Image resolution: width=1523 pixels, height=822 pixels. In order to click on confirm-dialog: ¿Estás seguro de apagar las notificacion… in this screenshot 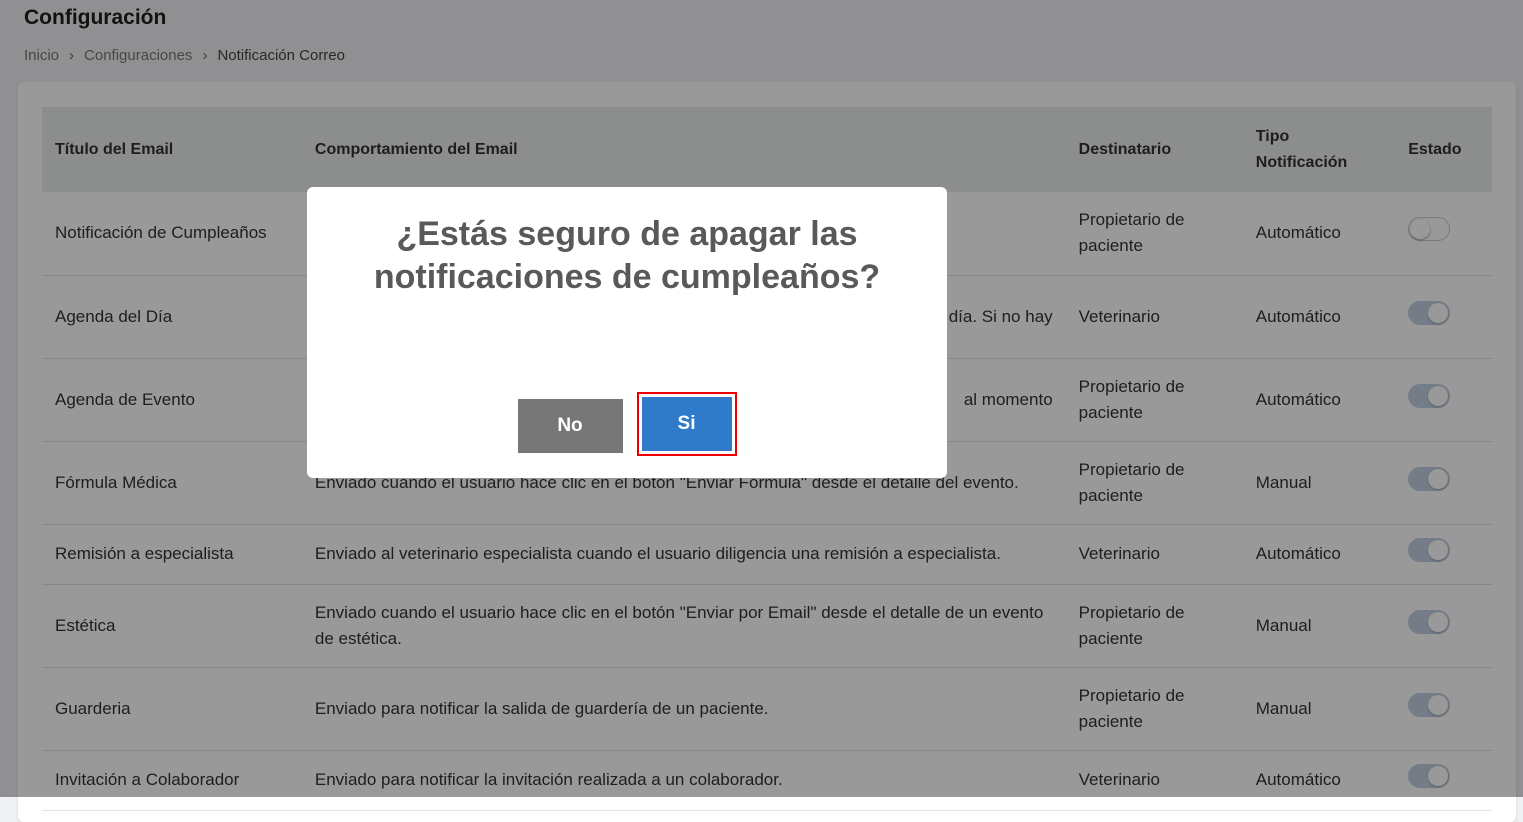, I will do `click(627, 332)`.